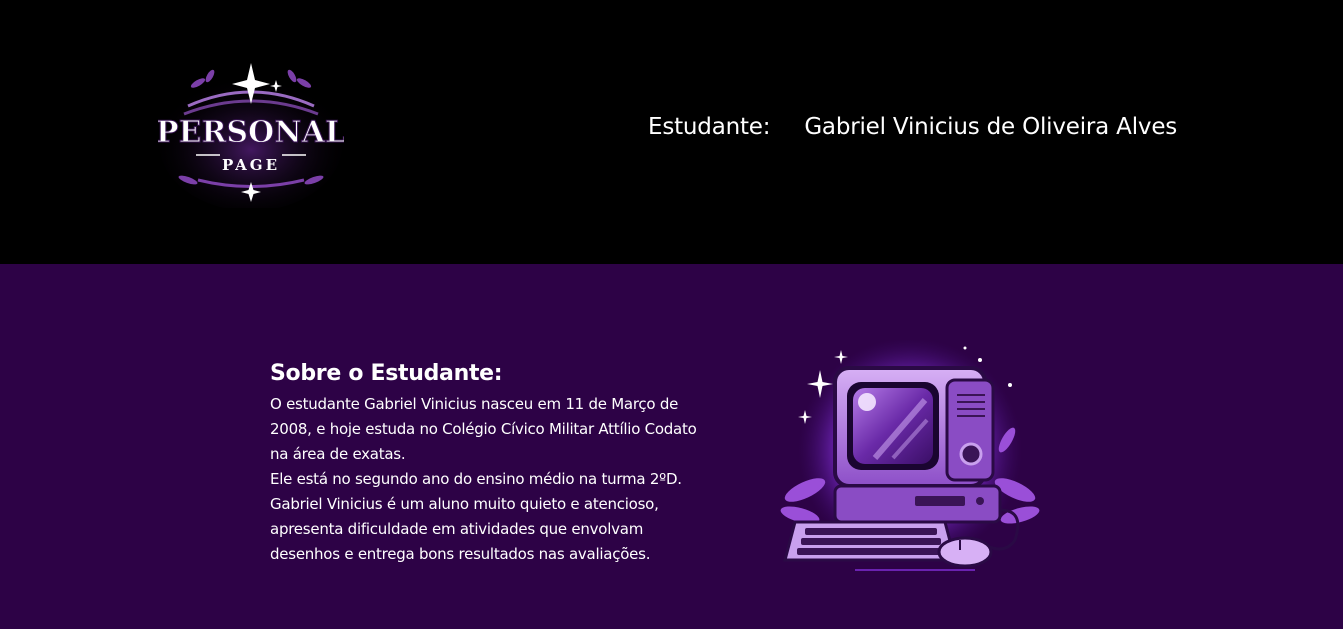 The image size is (1343, 629). I want to click on about-title: Sobre o Estudante:, so click(386, 373).